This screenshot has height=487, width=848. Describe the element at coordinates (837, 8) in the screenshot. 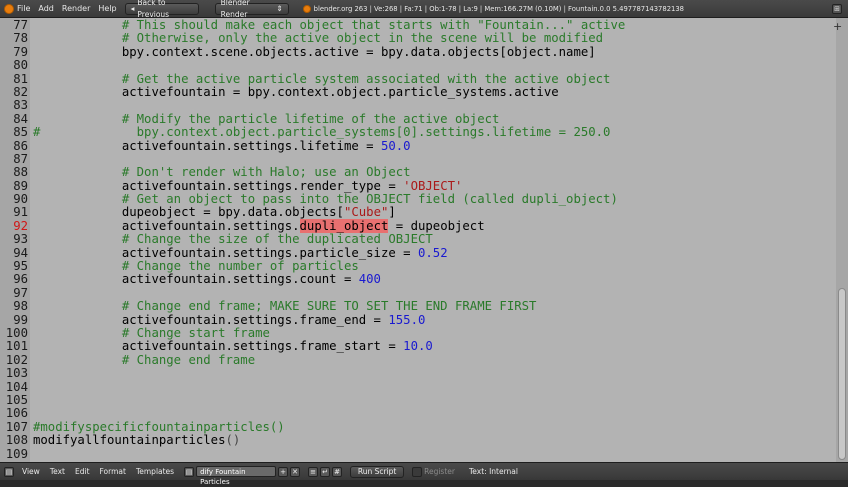

I see `maximize-icon: ⊞` at that location.